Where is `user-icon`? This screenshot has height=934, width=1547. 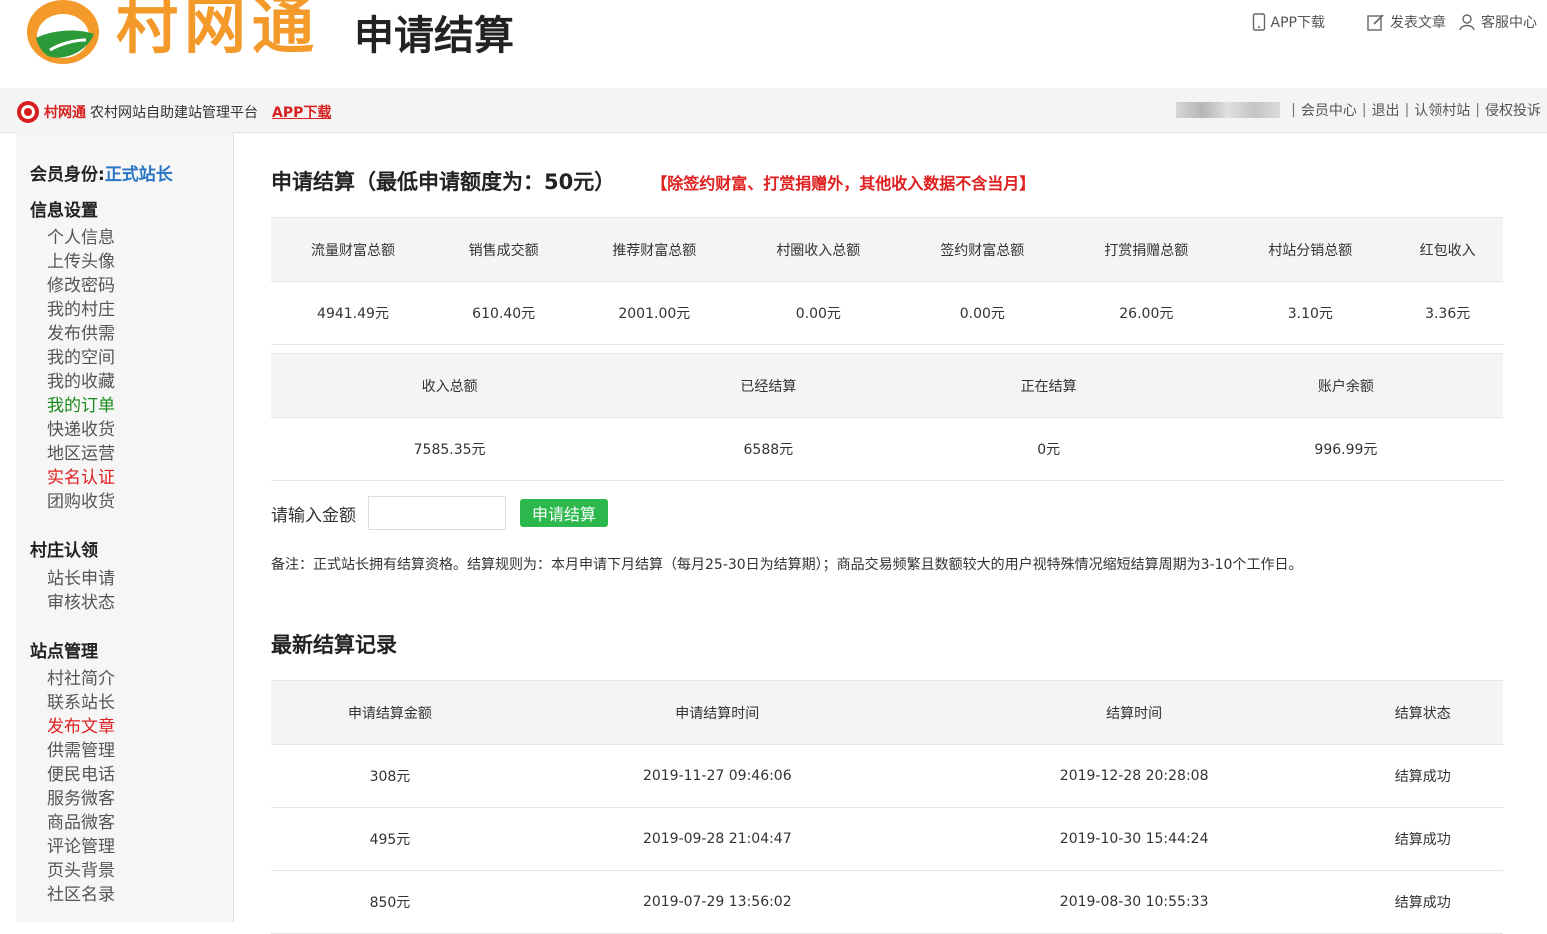 user-icon is located at coordinates (1467, 22).